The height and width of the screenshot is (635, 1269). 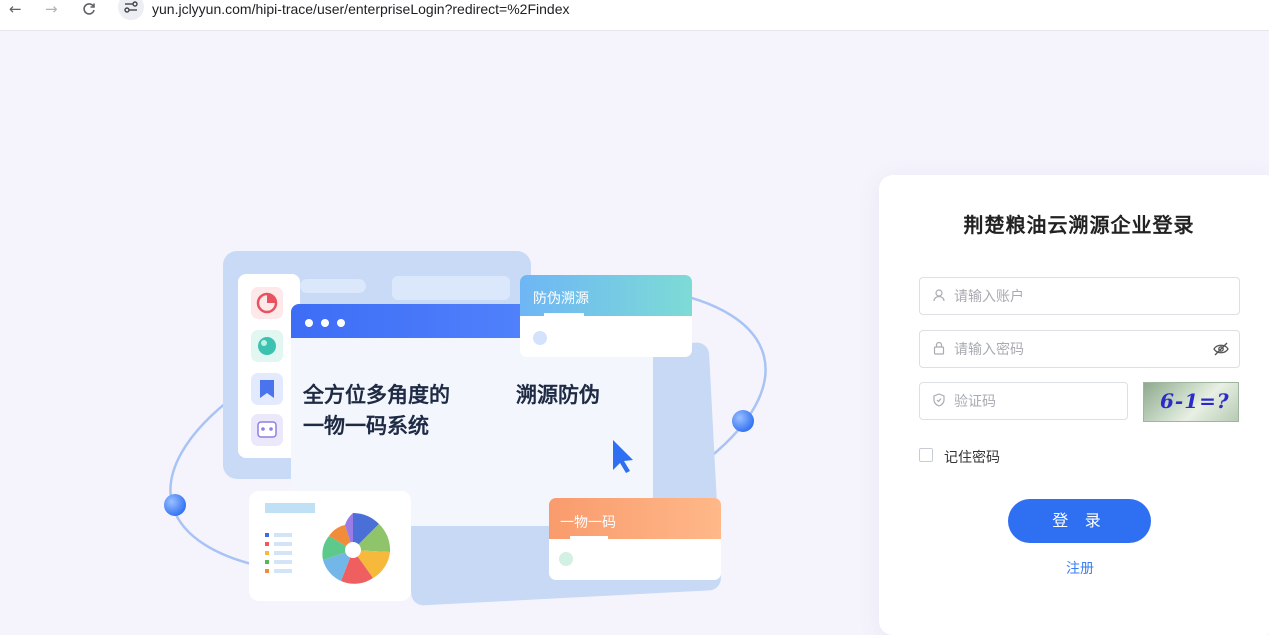 What do you see at coordinates (939, 400) in the screenshot?
I see `shield-icon` at bounding box center [939, 400].